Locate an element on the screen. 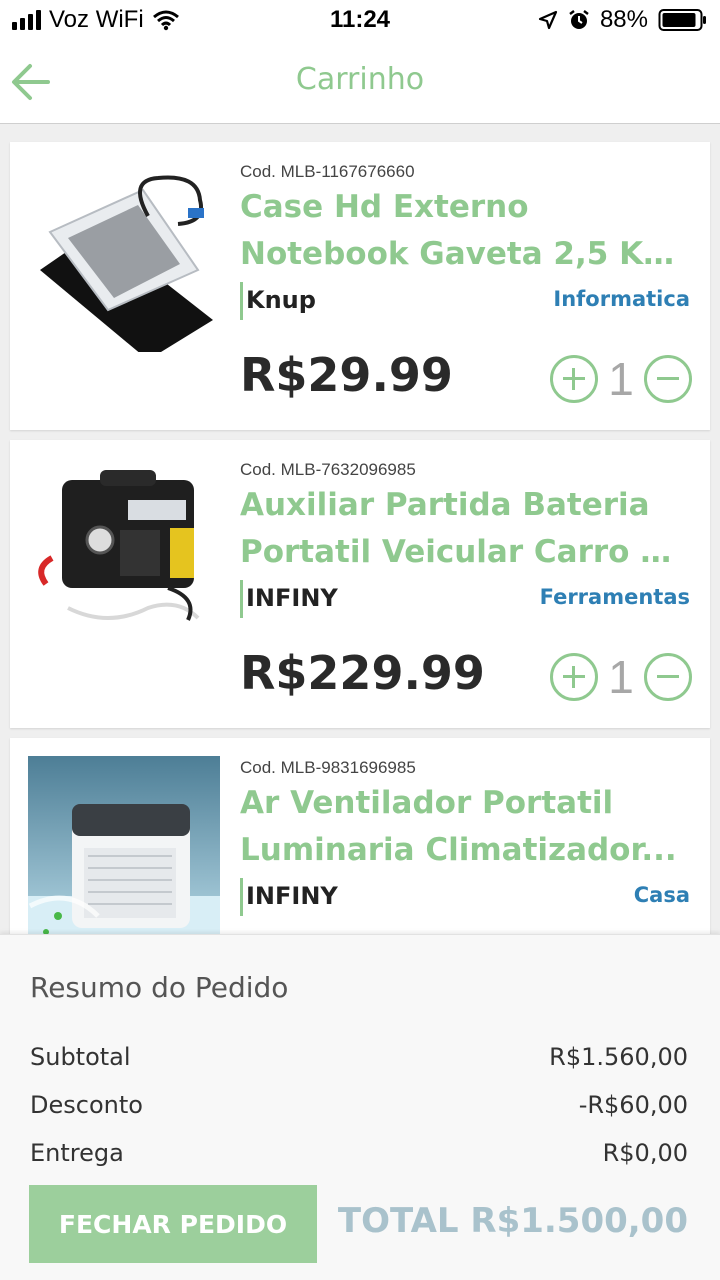 This screenshot has height=1280, width=720. product-image-hd-case is located at coordinates (124, 256).